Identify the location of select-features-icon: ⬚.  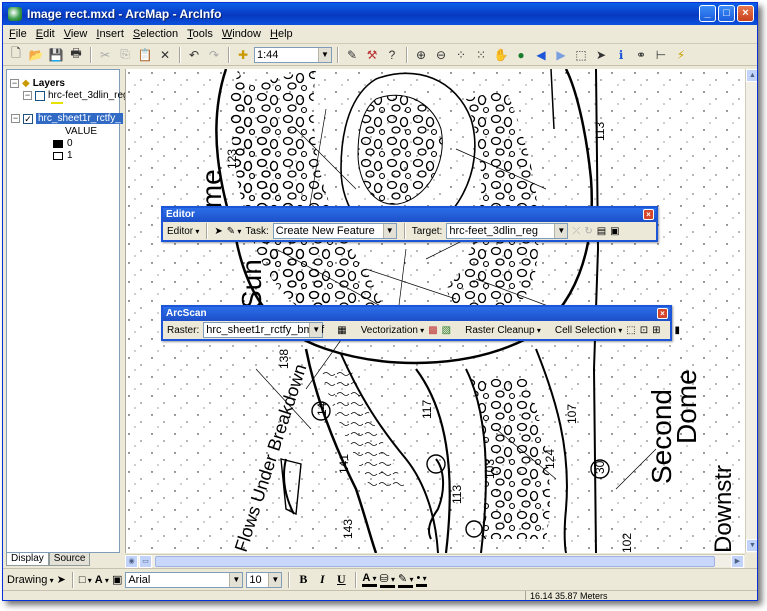
(581, 55).